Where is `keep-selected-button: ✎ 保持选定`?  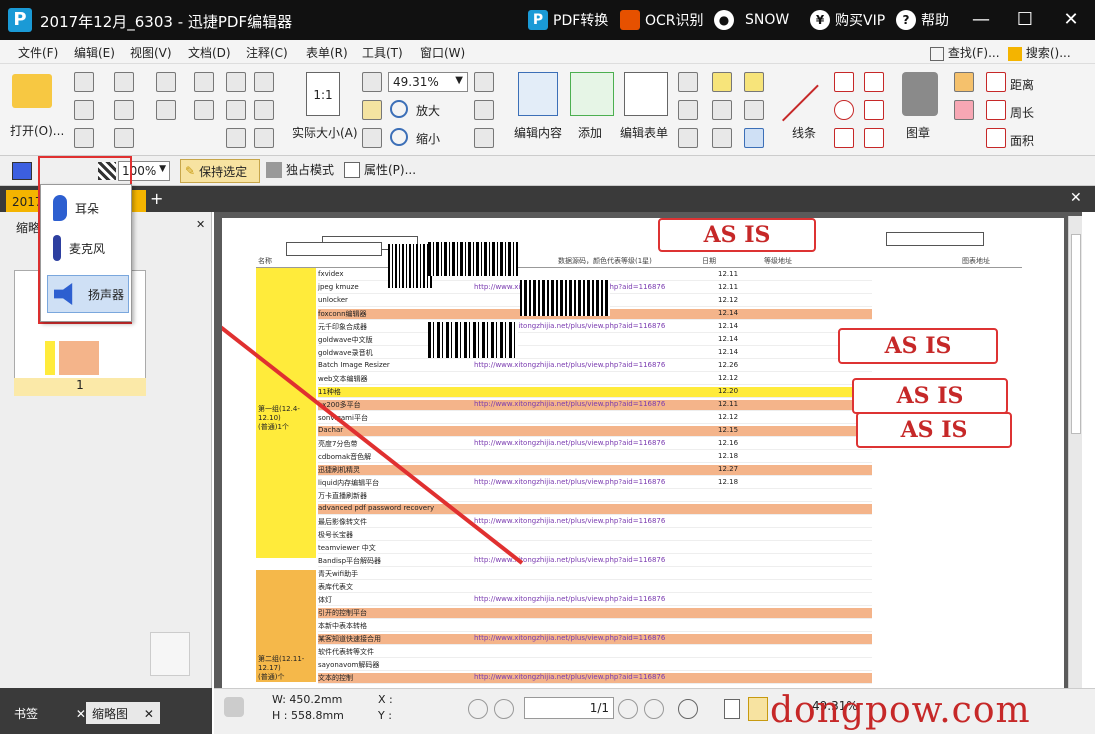
keep-selected-button: ✎ 保持选定 is located at coordinates (220, 171).